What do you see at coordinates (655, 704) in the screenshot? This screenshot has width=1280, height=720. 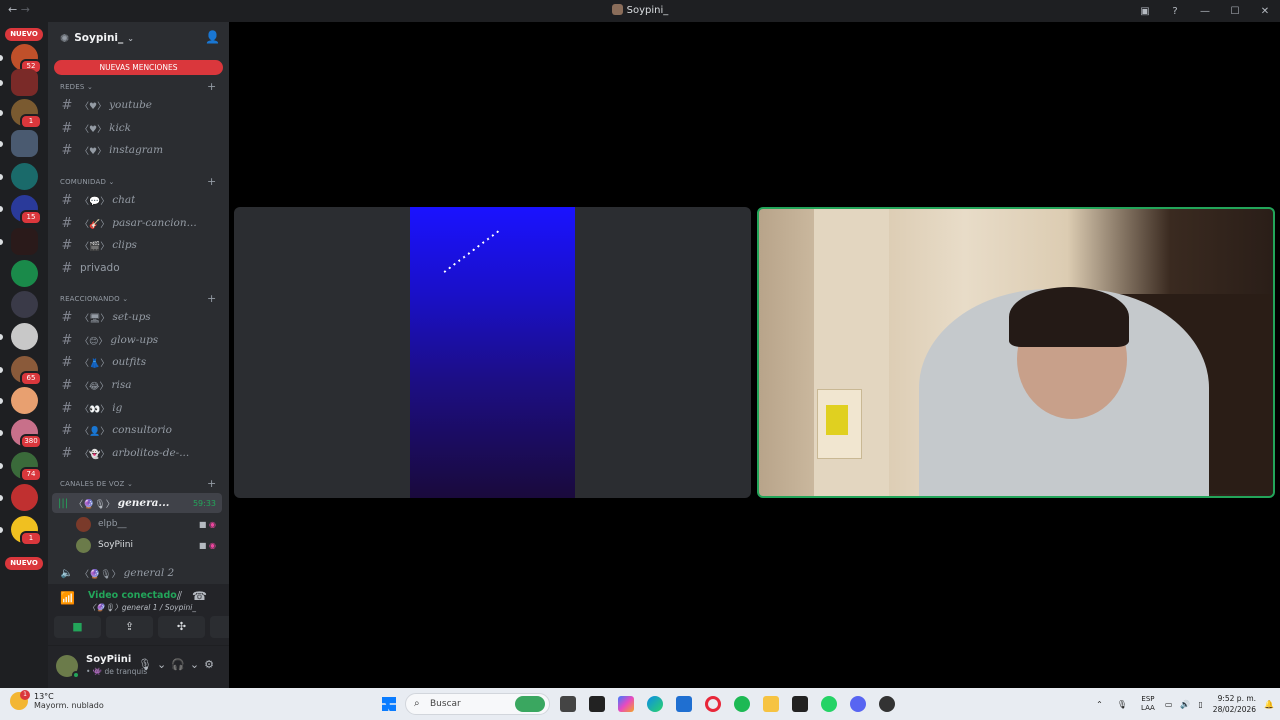 I see `edge-icon` at bounding box center [655, 704].